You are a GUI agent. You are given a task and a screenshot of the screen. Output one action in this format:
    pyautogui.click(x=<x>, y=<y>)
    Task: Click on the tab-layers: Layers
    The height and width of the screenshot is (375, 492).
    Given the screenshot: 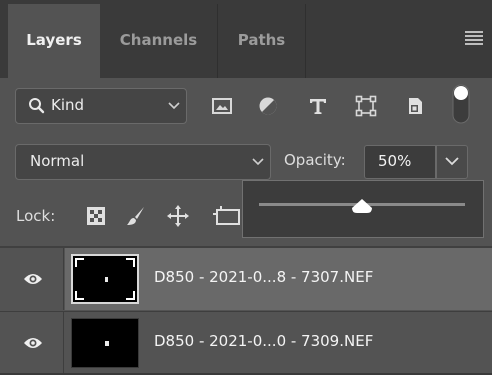 What is the action you would take?
    pyautogui.click(x=54, y=41)
    